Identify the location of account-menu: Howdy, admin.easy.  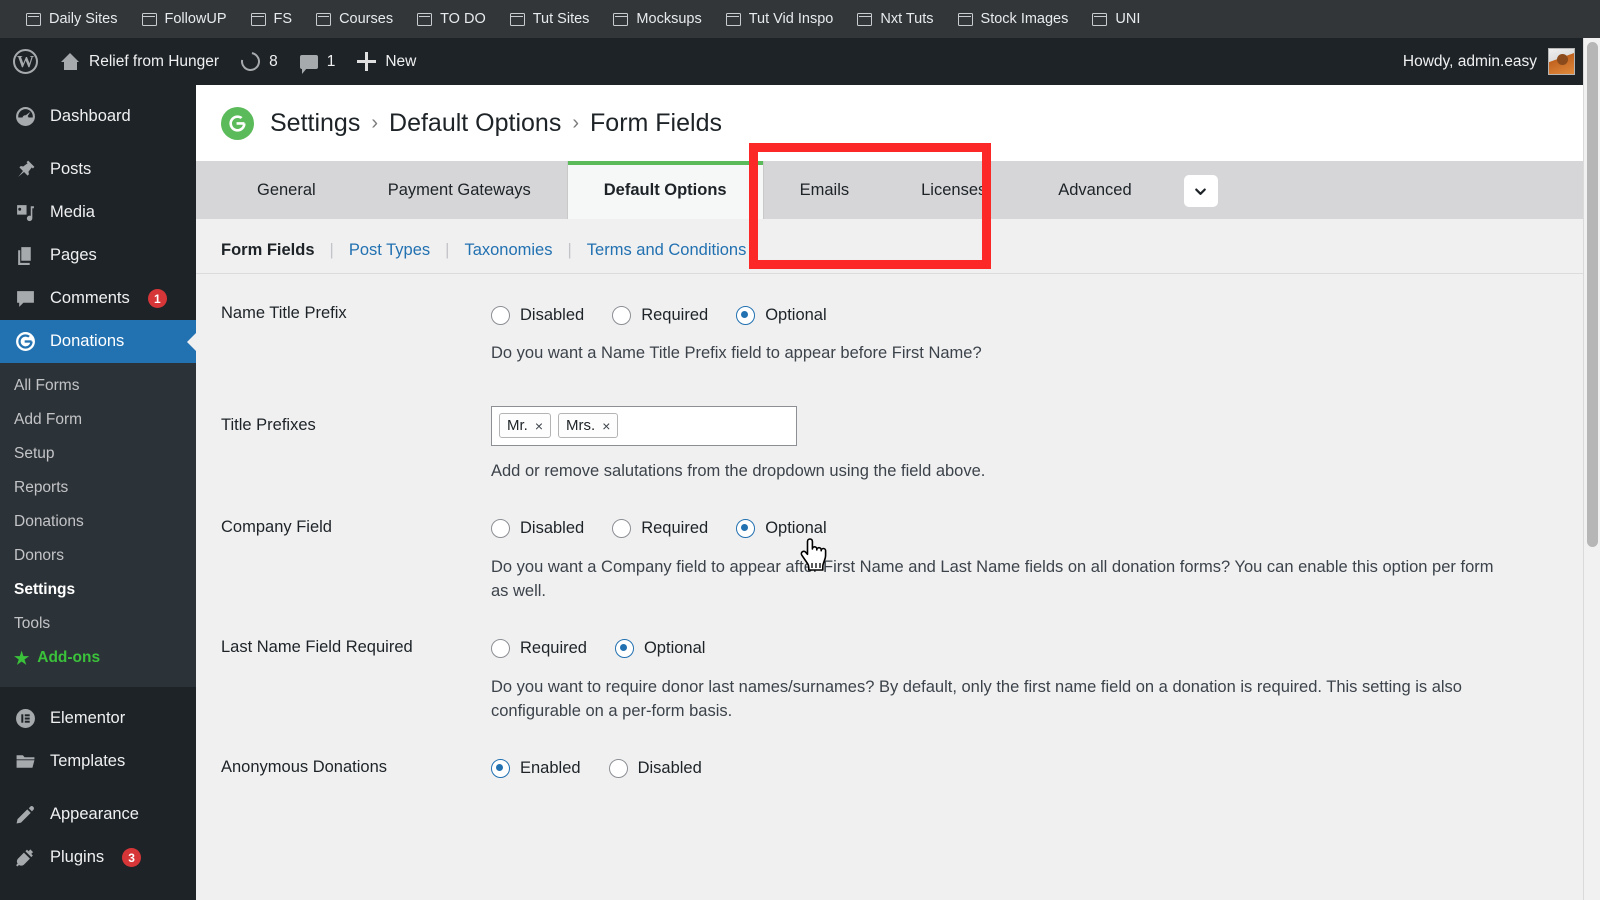
(1501, 61).